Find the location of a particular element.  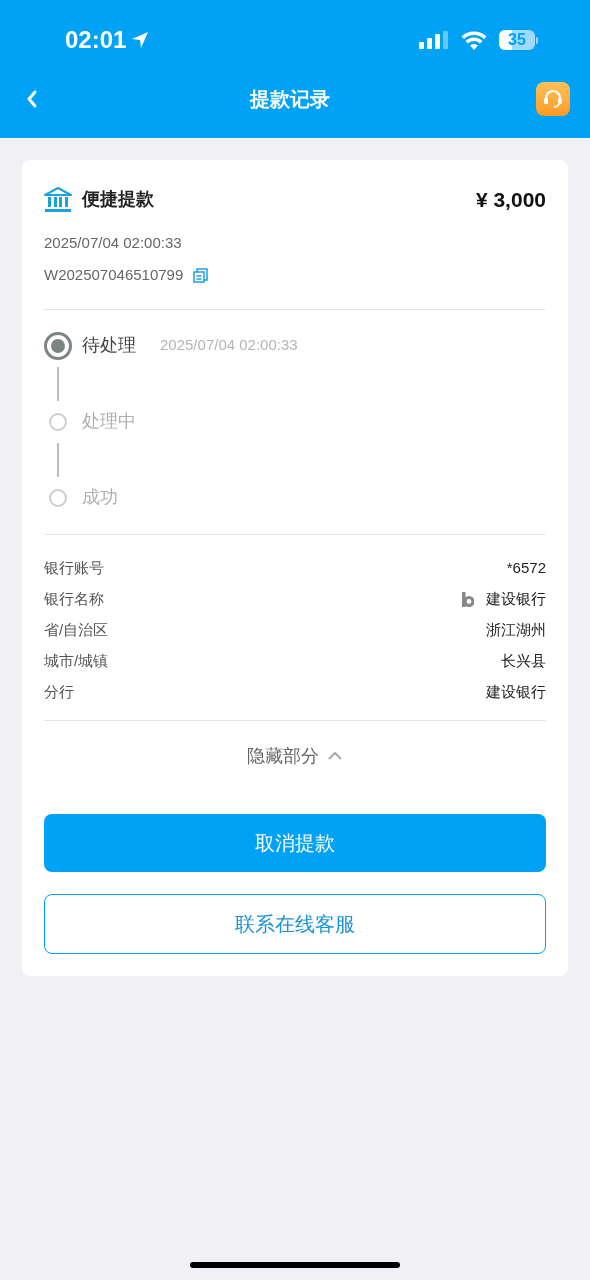

detail-label: 银行名称 is located at coordinates (74, 598).